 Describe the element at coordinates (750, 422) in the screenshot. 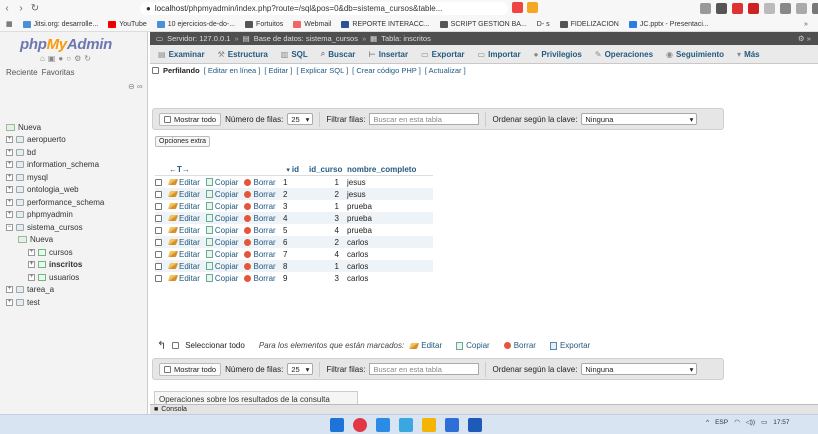

I see `volume-icon: ◁))` at that location.